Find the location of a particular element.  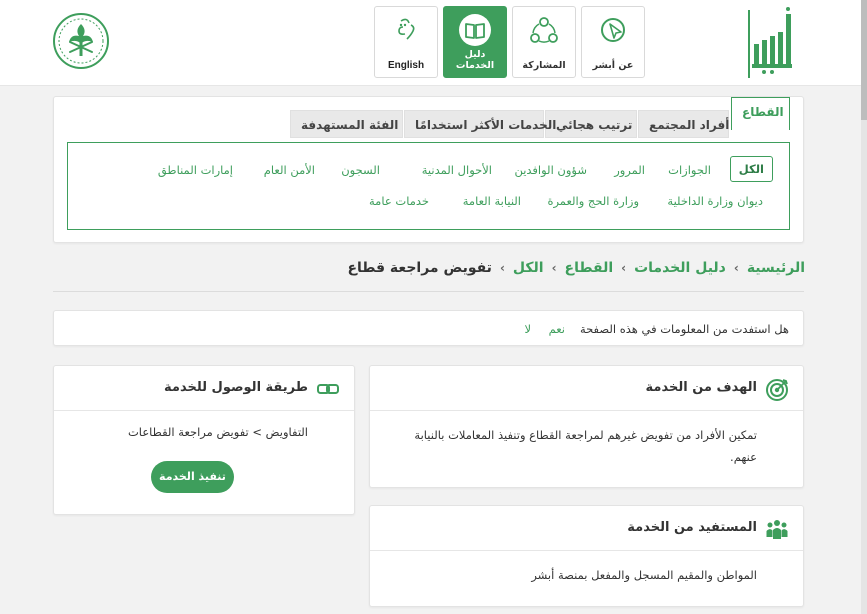

access-title: طريقة الوصول للخدمة is located at coordinates (236, 387).